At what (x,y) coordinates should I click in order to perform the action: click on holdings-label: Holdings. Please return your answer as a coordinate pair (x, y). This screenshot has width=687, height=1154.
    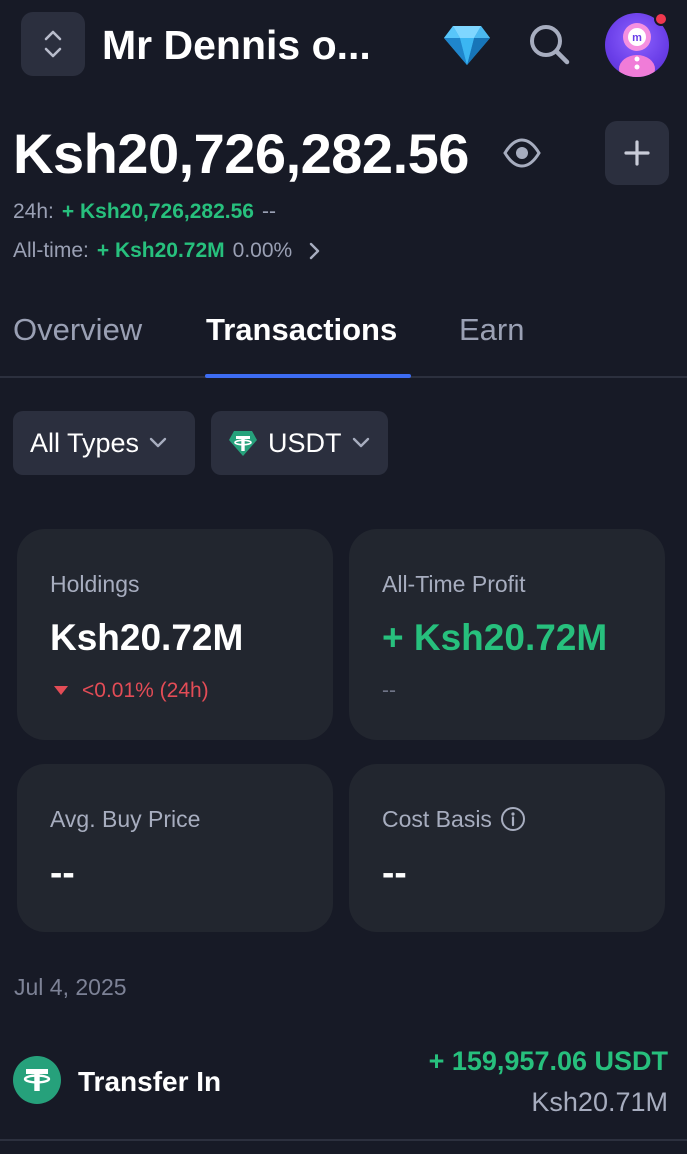
    Looking at the image, I should click on (95, 584).